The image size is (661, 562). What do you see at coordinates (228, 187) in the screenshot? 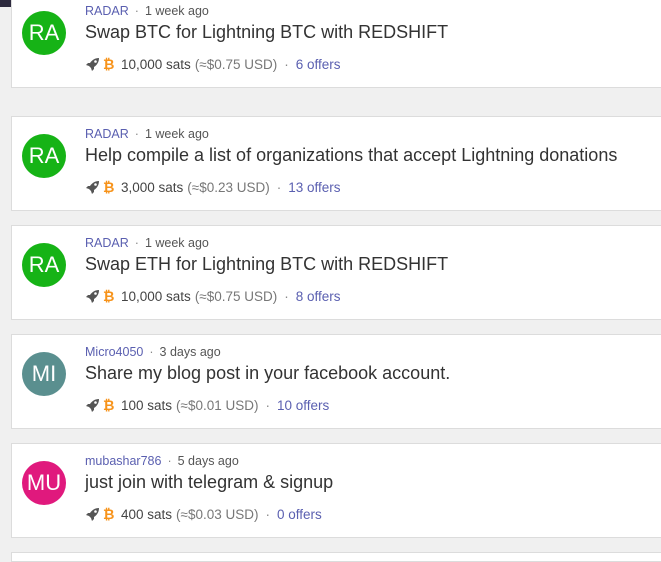
I see `reward-usd: (≈$0.23 USD)` at bounding box center [228, 187].